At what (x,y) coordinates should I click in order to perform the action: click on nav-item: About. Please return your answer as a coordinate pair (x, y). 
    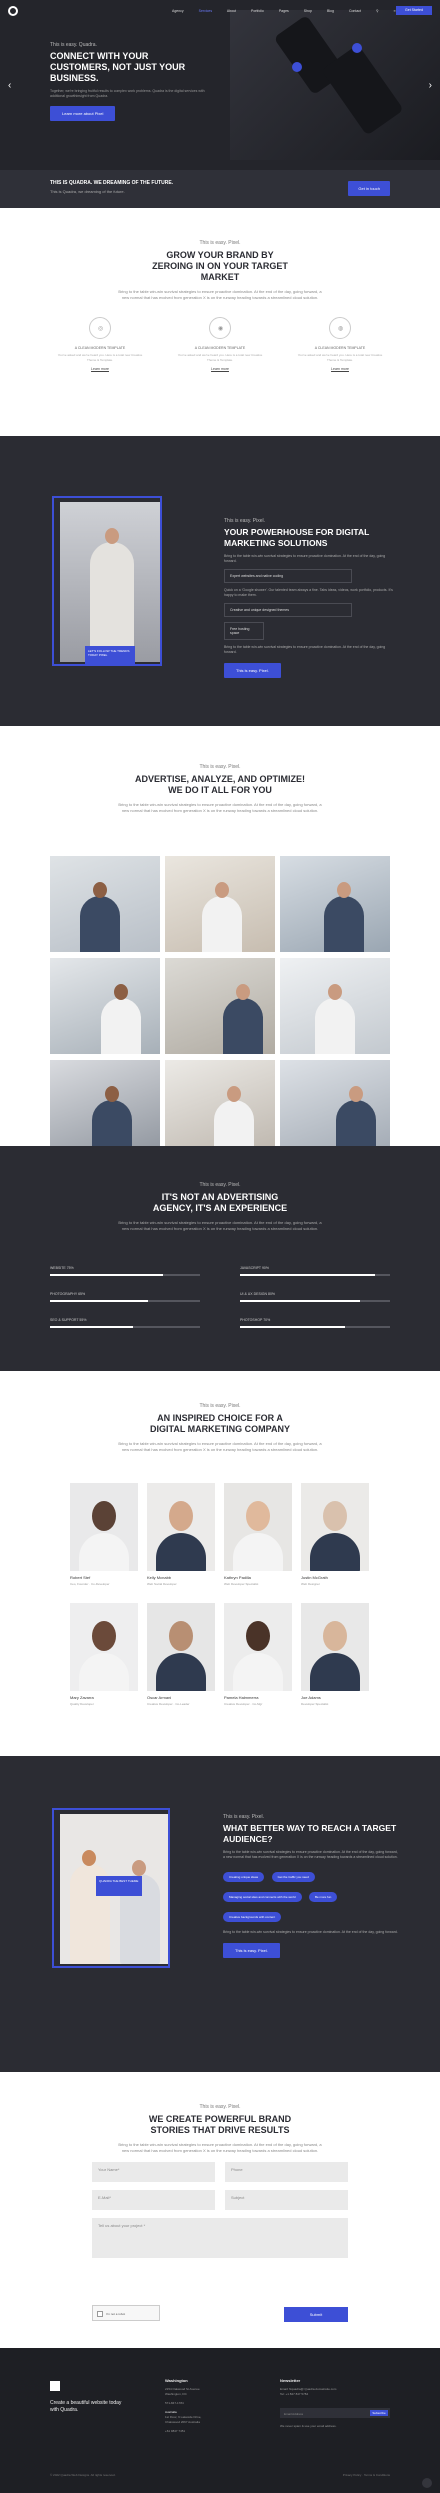
    Looking at the image, I should click on (231, 11).